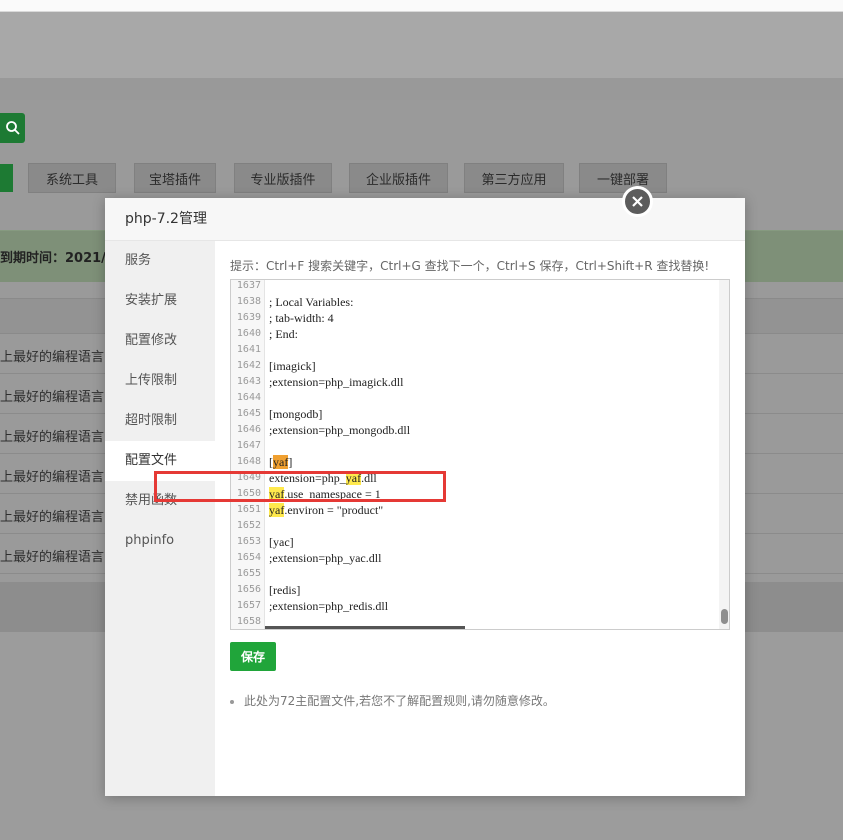 This screenshot has height=840, width=843. Describe the element at coordinates (301, 318) in the screenshot. I see `code-text: ; tab-width: 4` at that location.